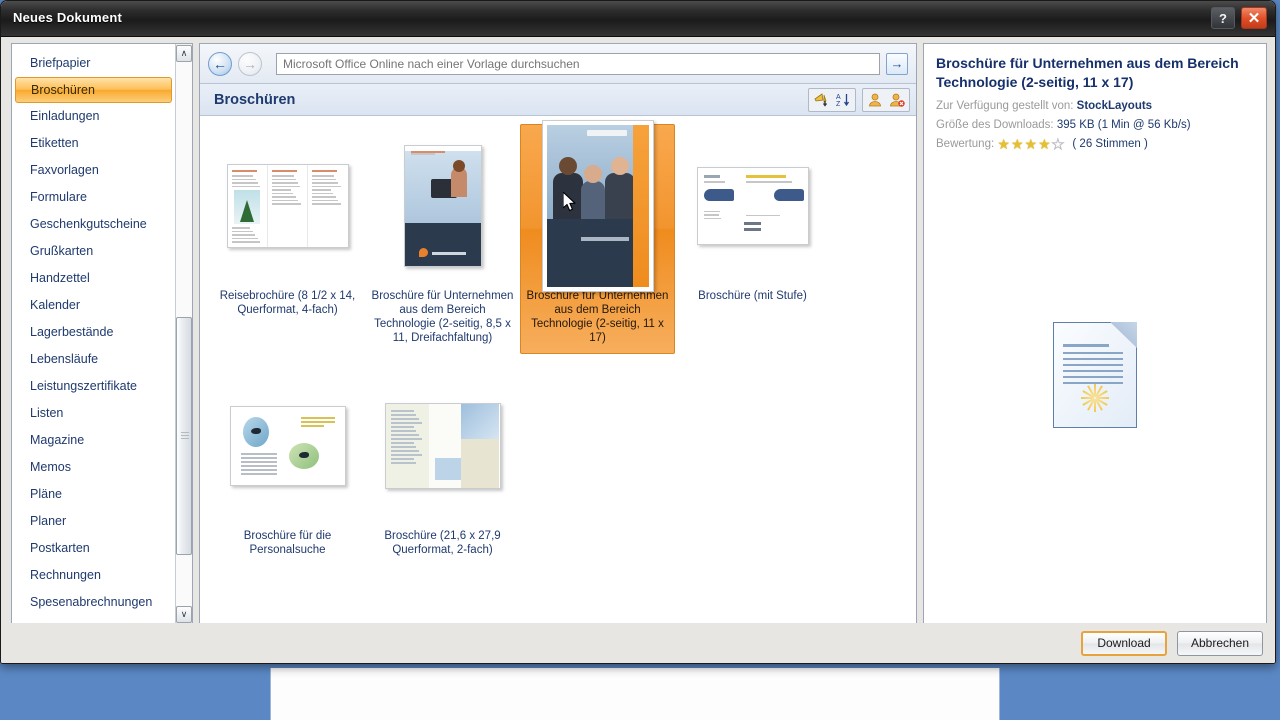  I want to click on sidebar-scrollbar: ∧ ∨, so click(183, 334).